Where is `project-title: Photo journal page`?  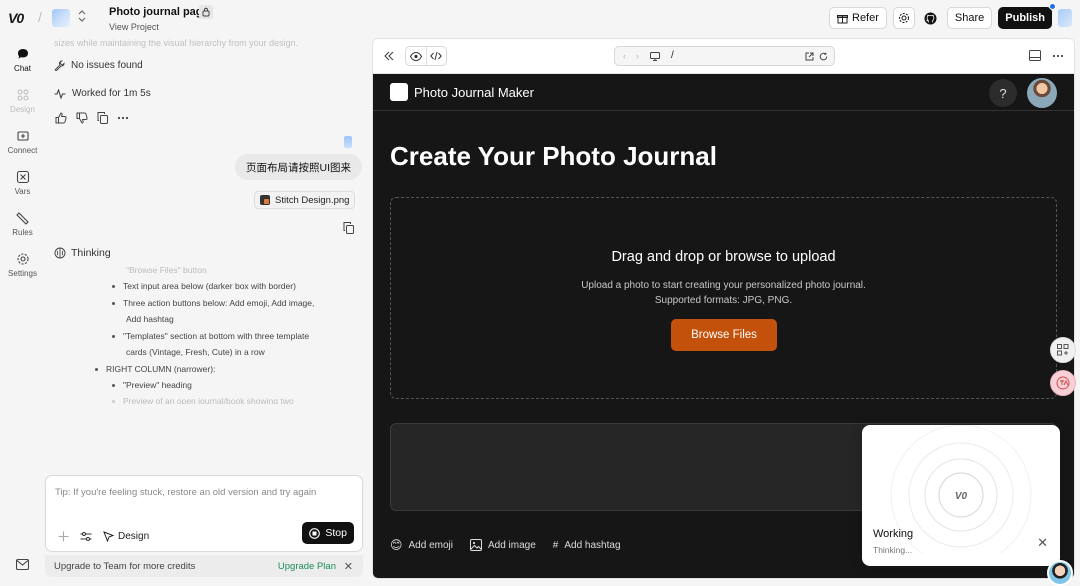 project-title: Photo journal page is located at coordinates (159, 12).